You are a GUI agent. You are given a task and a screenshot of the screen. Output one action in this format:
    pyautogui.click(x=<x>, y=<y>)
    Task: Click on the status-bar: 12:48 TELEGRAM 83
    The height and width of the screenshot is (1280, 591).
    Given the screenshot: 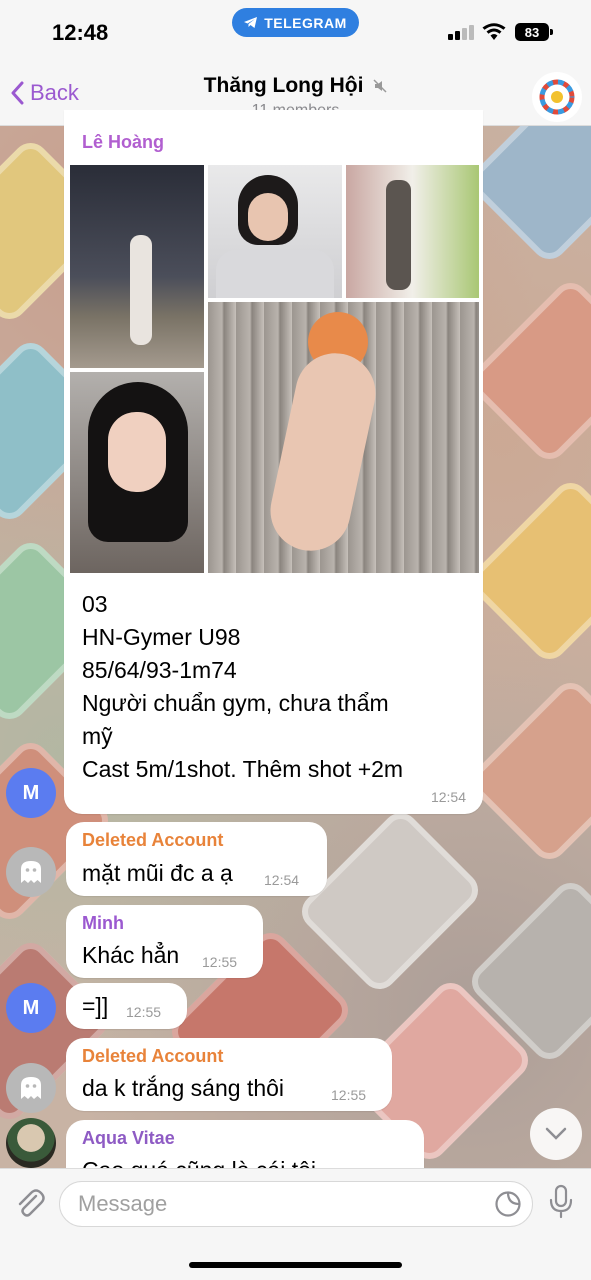 What is the action you would take?
    pyautogui.click(x=295, y=25)
    